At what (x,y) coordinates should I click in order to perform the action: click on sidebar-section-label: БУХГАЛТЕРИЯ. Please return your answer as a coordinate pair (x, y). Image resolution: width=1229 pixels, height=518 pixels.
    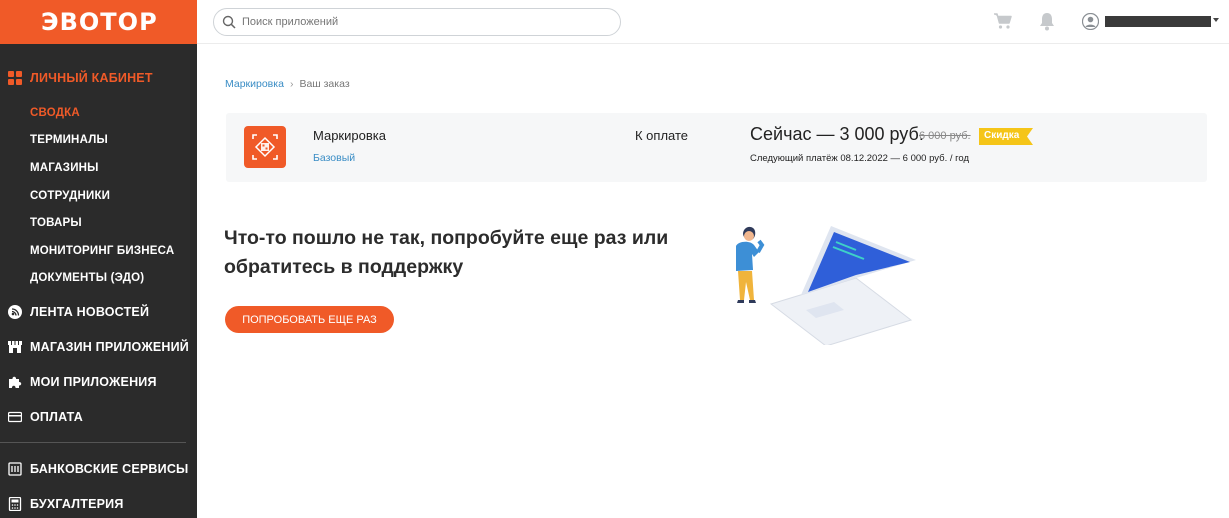
    Looking at the image, I should click on (77, 504).